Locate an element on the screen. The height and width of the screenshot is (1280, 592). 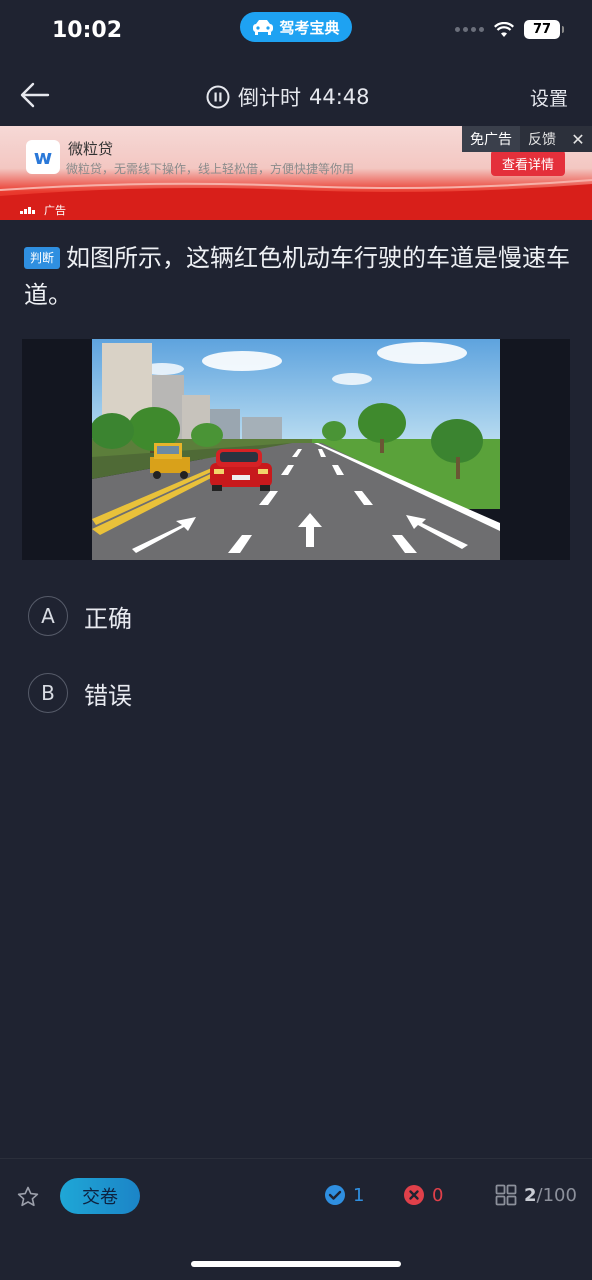
option-b: B 错误 is located at coordinates (80, 693).